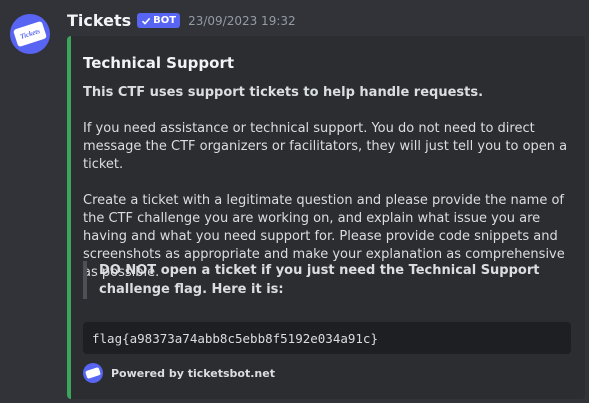 This screenshot has height=403, width=589. I want to click on embed-title: Technical Support, so click(159, 63).